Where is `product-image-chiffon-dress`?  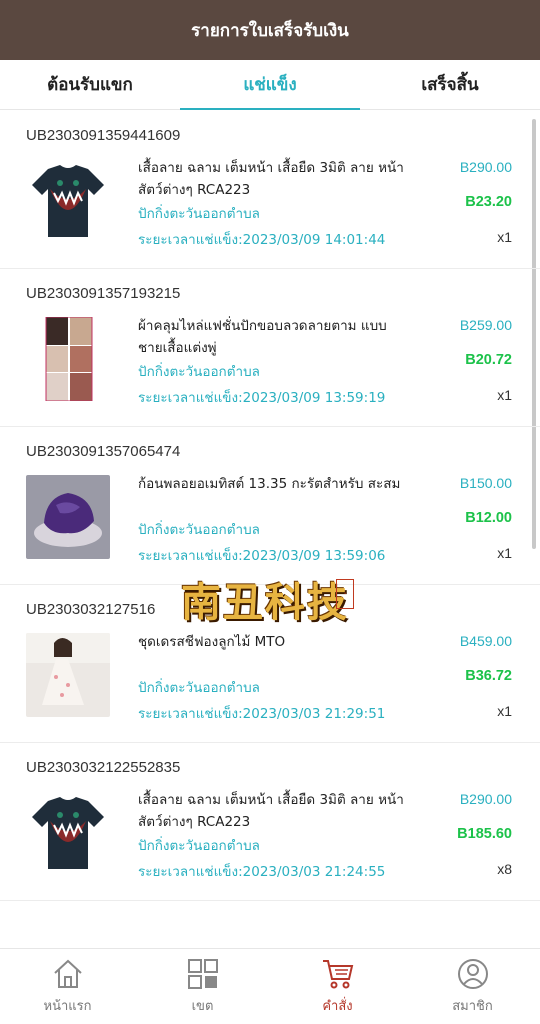 product-image-chiffon-dress is located at coordinates (68, 675).